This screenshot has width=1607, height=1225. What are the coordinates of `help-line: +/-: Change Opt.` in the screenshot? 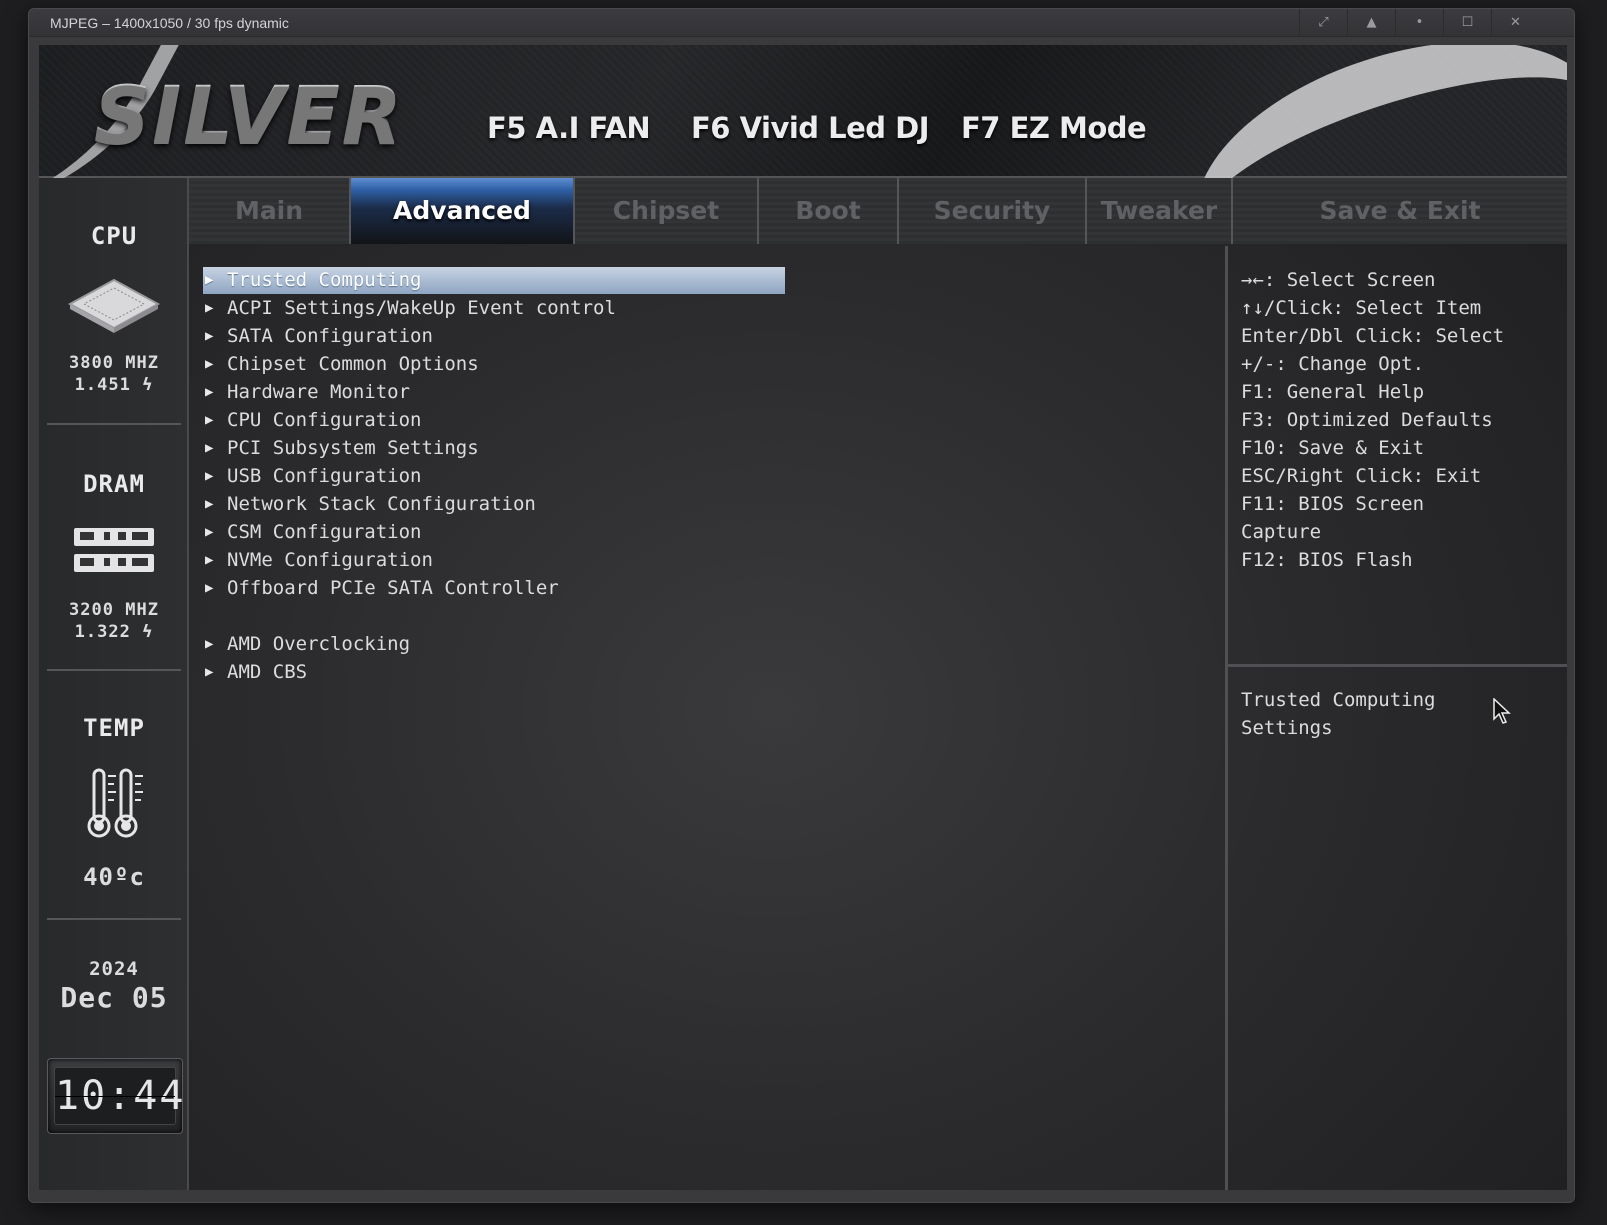 It's located at (1333, 364).